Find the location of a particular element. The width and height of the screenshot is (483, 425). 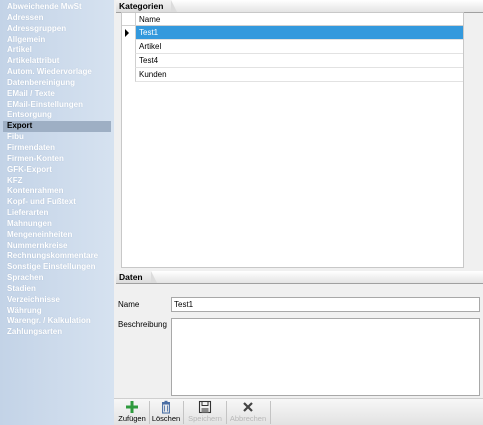

sidebar-item-waehrung: Währung is located at coordinates (57, 311).